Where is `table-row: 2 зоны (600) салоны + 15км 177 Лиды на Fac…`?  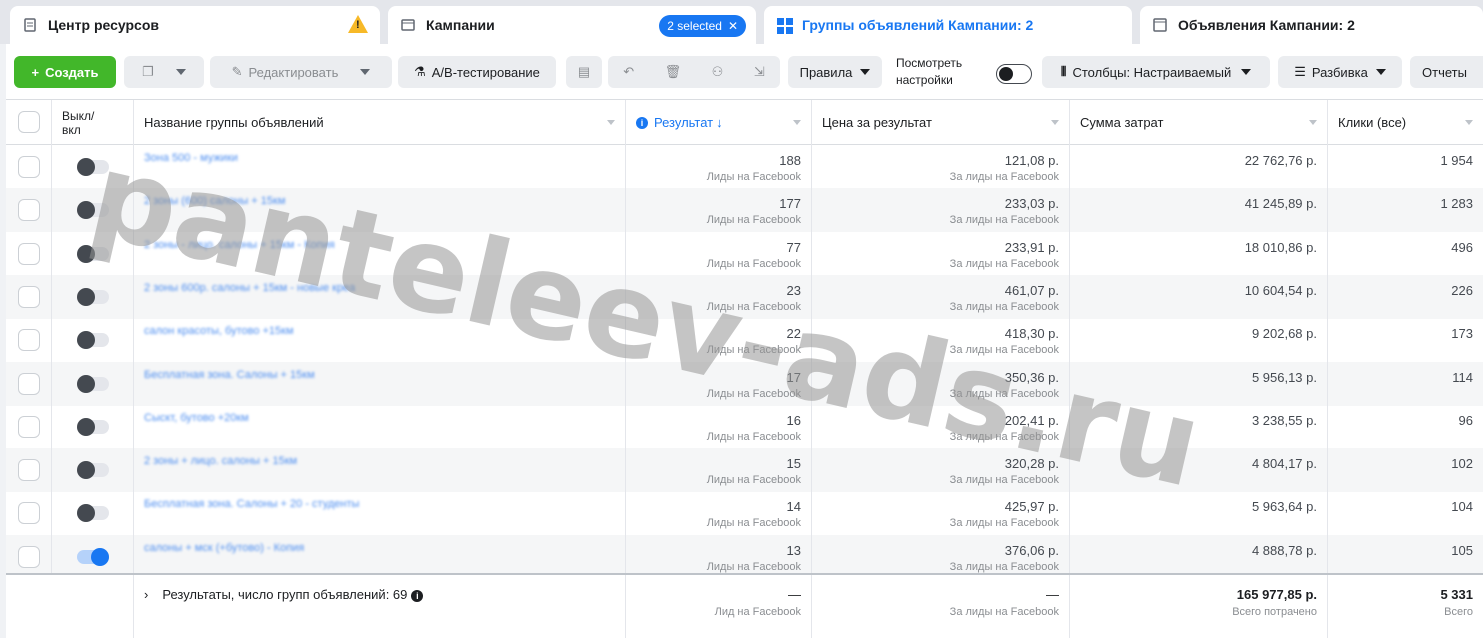
table-row: 2 зоны (600) салоны + 15км 177 Лиды на Fac… is located at coordinates (744, 210).